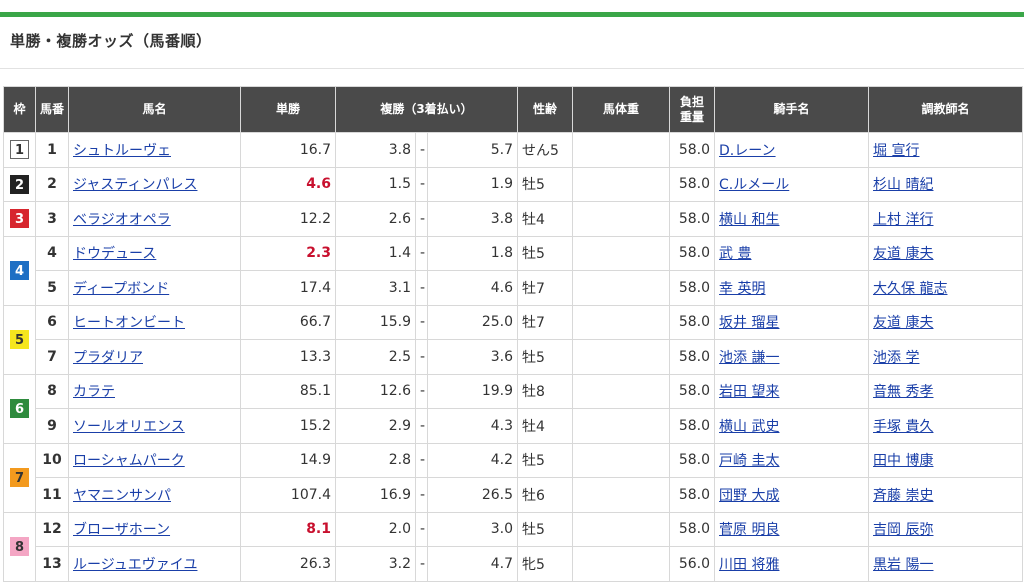  I want to click on horse-name-link: ベラジオオペラ, so click(122, 220).